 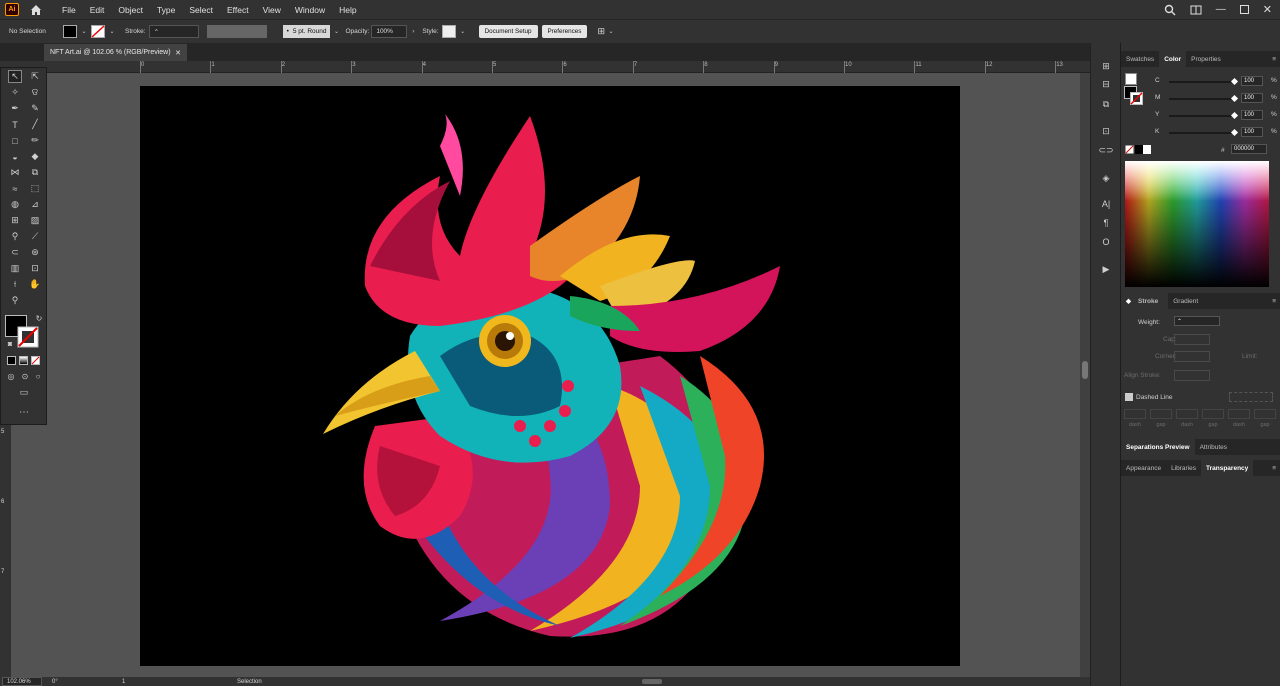 What do you see at coordinates (1106, 223) in the screenshot?
I see `paragraph-icon: ¶` at bounding box center [1106, 223].